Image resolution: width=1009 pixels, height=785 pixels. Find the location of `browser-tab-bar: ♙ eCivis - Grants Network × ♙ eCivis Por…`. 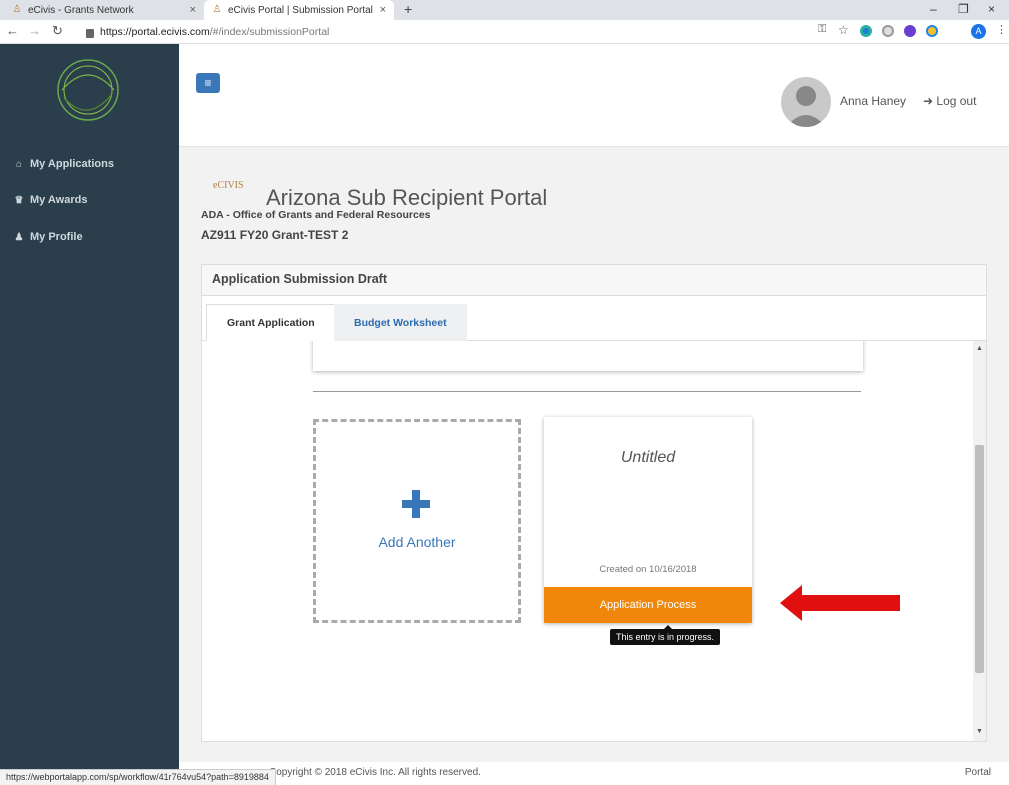

browser-tab-bar: ♙ eCivis - Grants Network × ♙ eCivis Por… is located at coordinates (504, 10).